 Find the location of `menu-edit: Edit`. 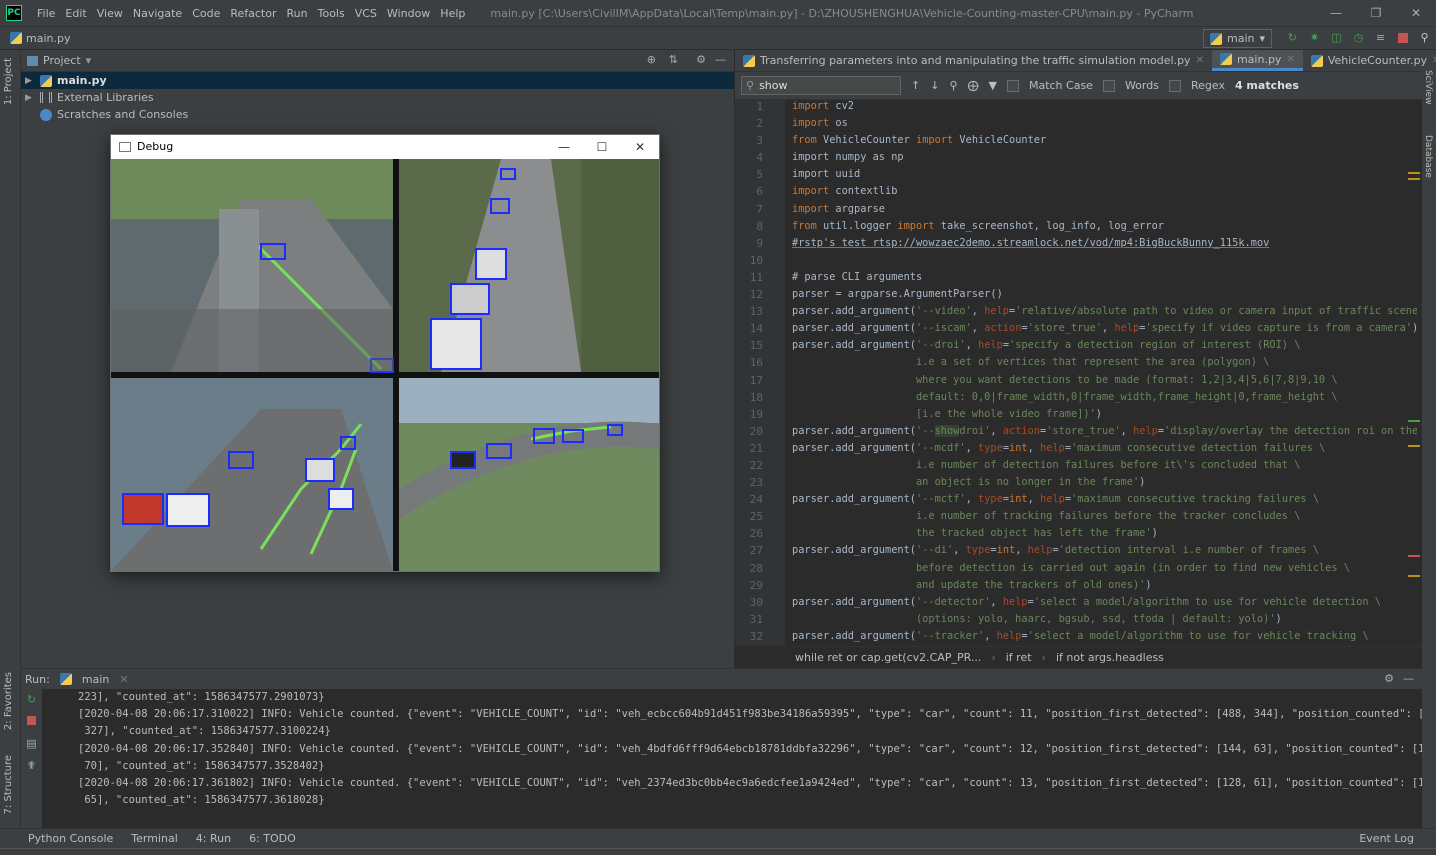

menu-edit: Edit is located at coordinates (75, 13).